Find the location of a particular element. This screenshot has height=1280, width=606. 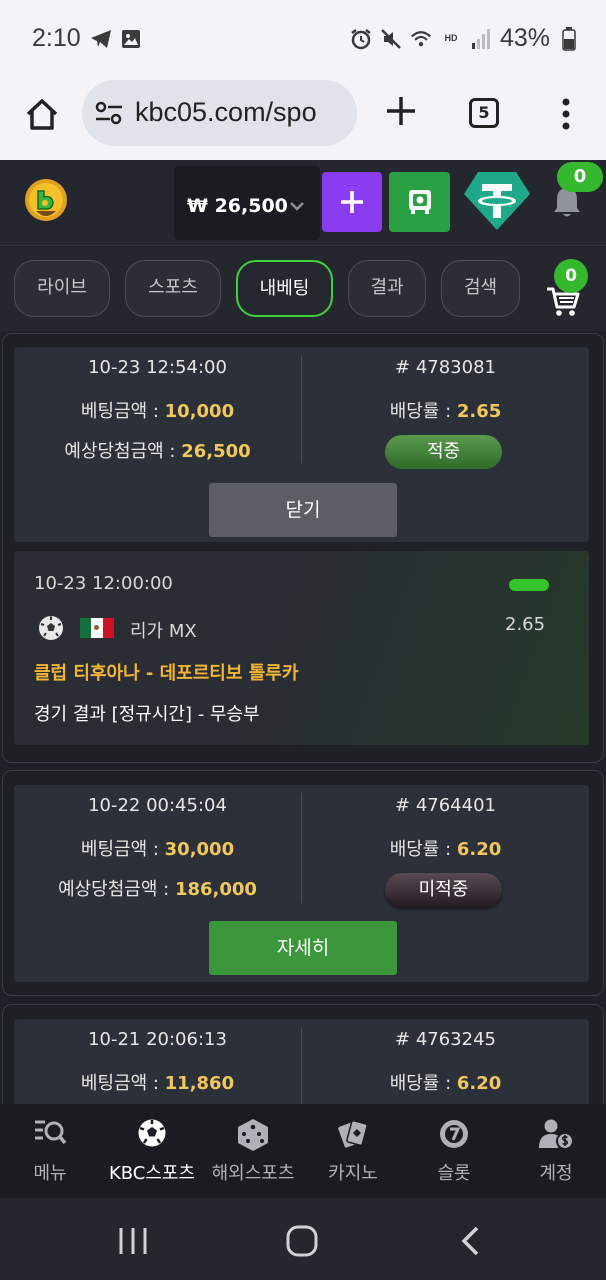

status-bar: 2:10 HD 43% is located at coordinates (303, 40).